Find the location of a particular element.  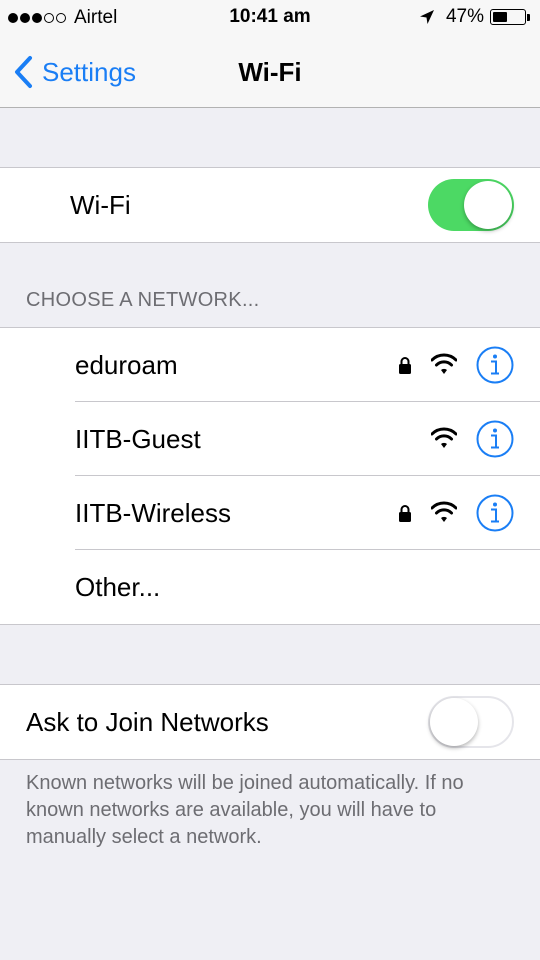

wifi-toggle-row: Wi-Fi is located at coordinates (270, 205).